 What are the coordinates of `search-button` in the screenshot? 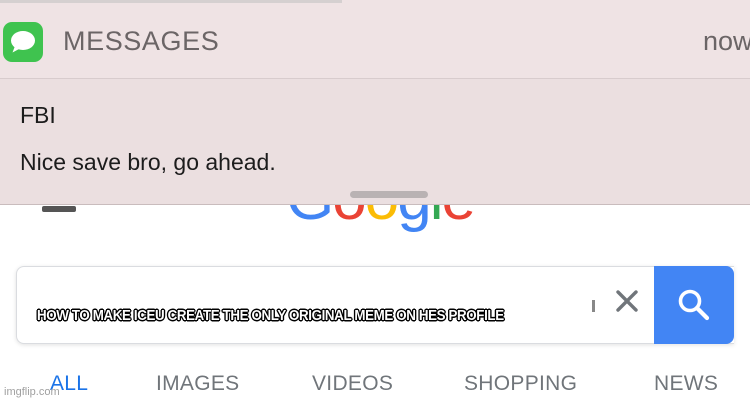 It's located at (694, 305).